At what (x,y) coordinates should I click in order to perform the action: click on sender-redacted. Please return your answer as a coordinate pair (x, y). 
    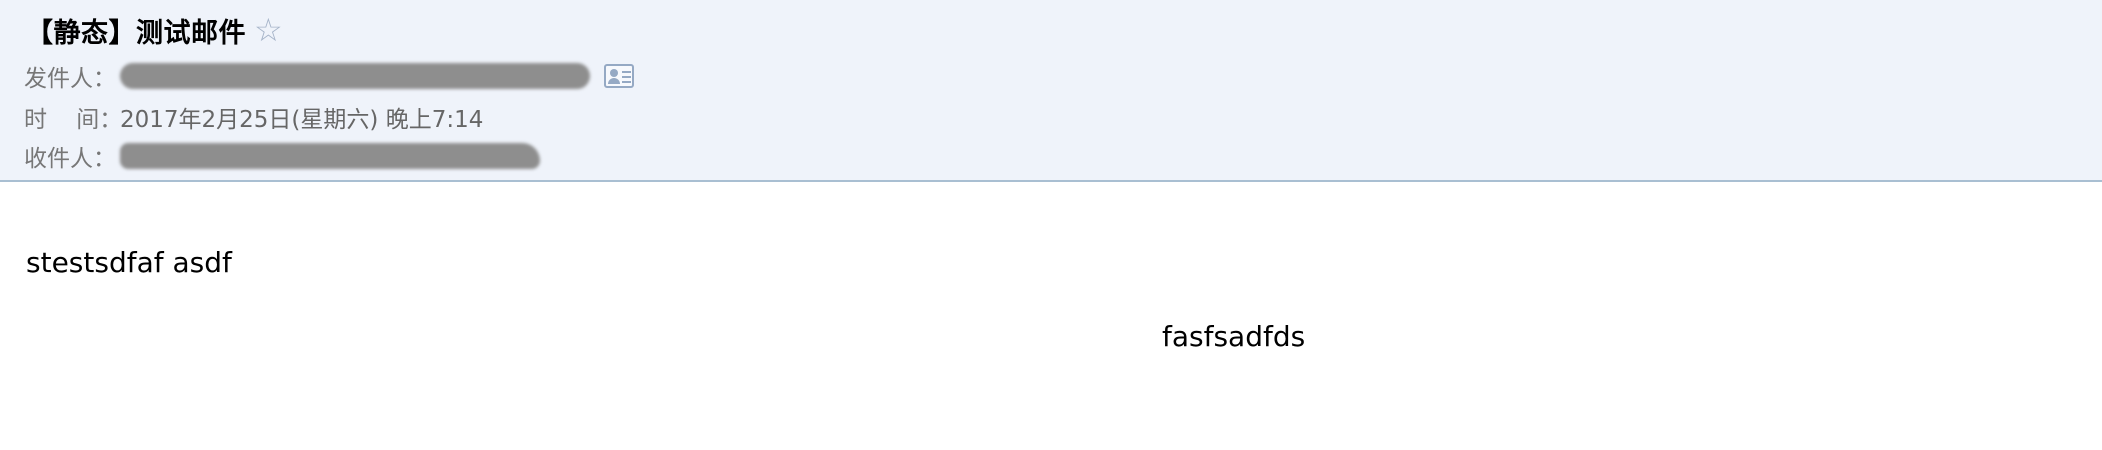
    Looking at the image, I should click on (355, 76).